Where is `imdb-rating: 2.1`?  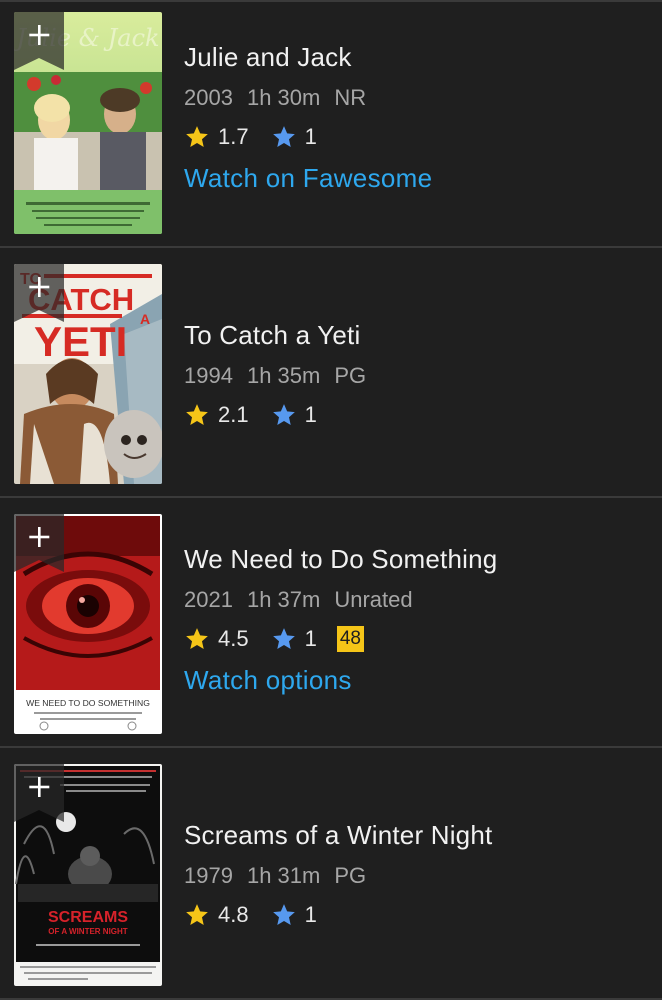
imdb-rating: 2.1 is located at coordinates (233, 414).